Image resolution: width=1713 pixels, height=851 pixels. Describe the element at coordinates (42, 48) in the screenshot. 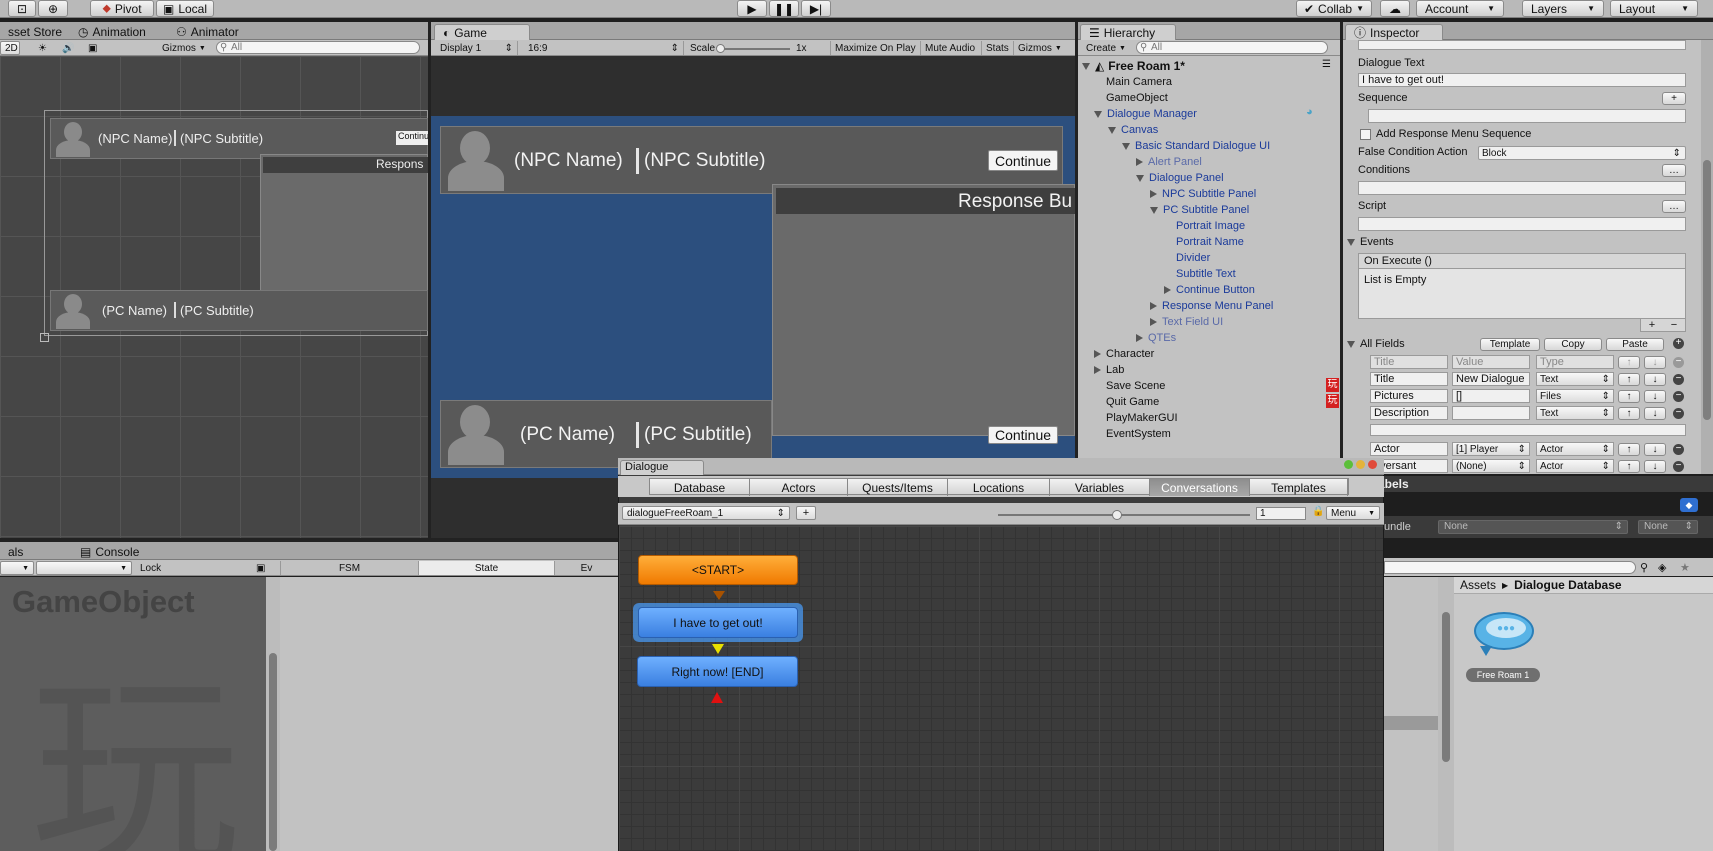

I see `lighting-icon: ☀` at that location.